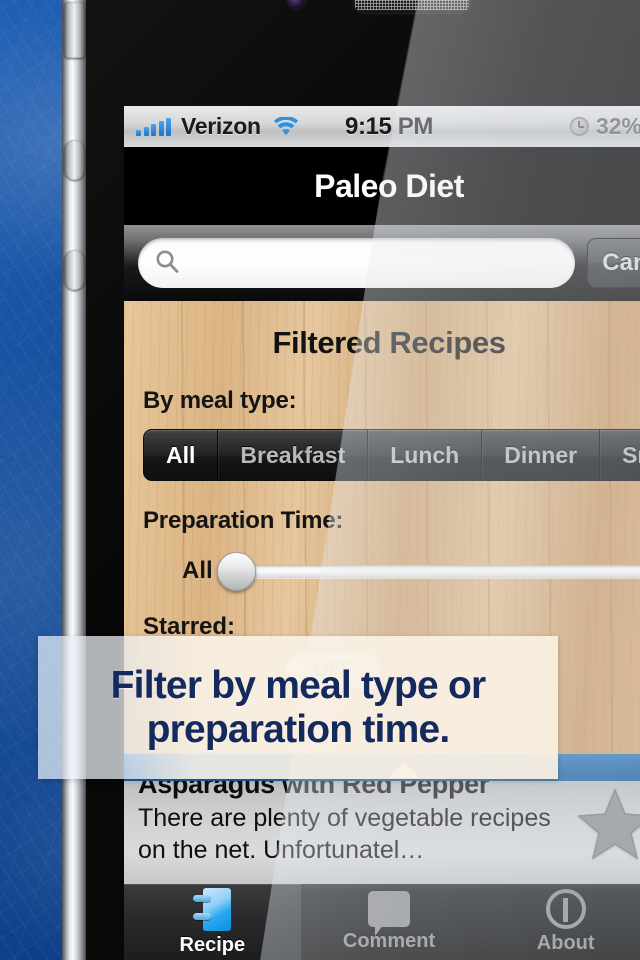 Image resolution: width=640 pixels, height=960 pixels. What do you see at coordinates (412, 6) in the screenshot?
I see `earpiece-speaker` at bounding box center [412, 6].